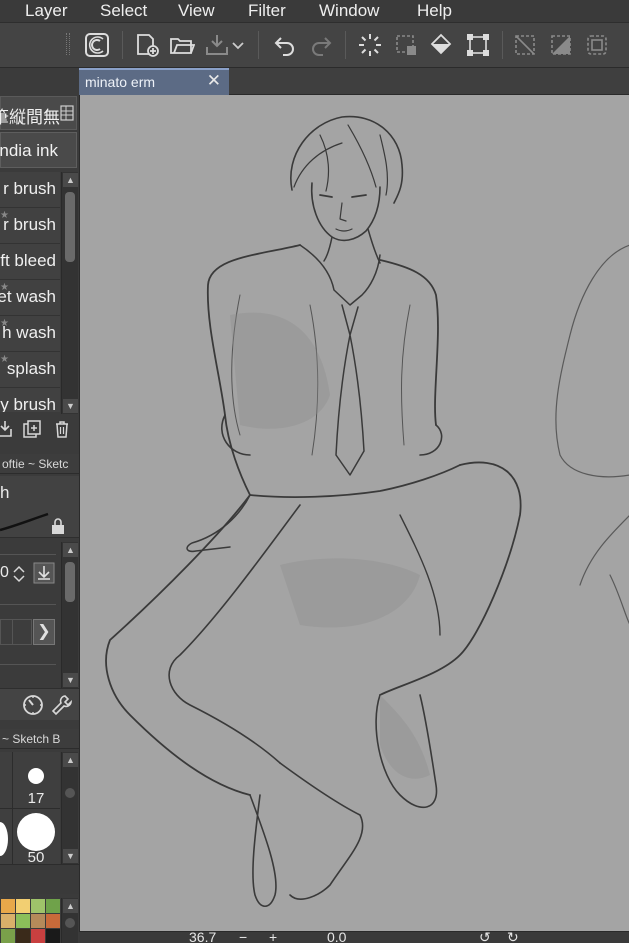 The width and height of the screenshot is (629, 943). Describe the element at coordinates (321, 45) in the screenshot. I see `redo-icon` at that location.